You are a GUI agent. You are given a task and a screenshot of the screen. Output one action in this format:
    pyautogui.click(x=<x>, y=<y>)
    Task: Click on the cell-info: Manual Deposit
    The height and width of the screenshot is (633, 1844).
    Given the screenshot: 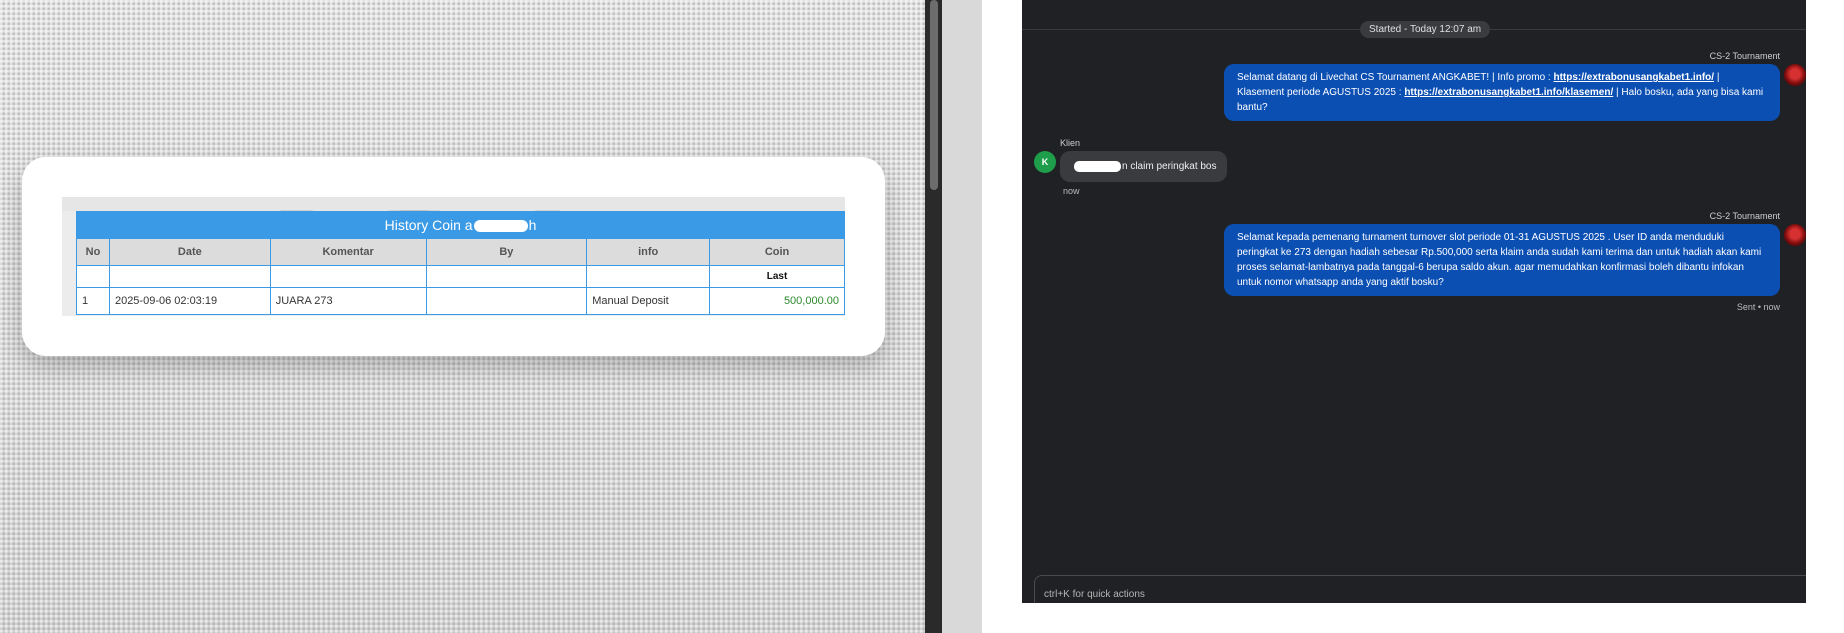 What is the action you would take?
    pyautogui.click(x=648, y=301)
    